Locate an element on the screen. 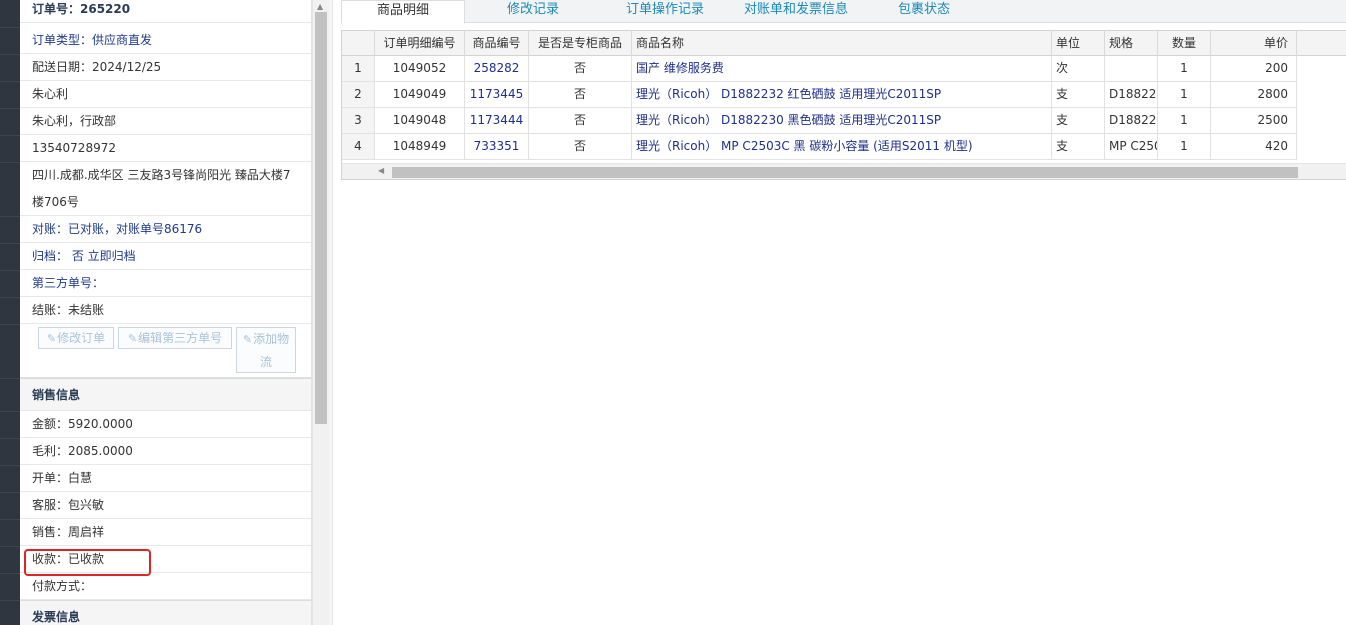  header-spec: 规格 is located at coordinates (1131, 43).